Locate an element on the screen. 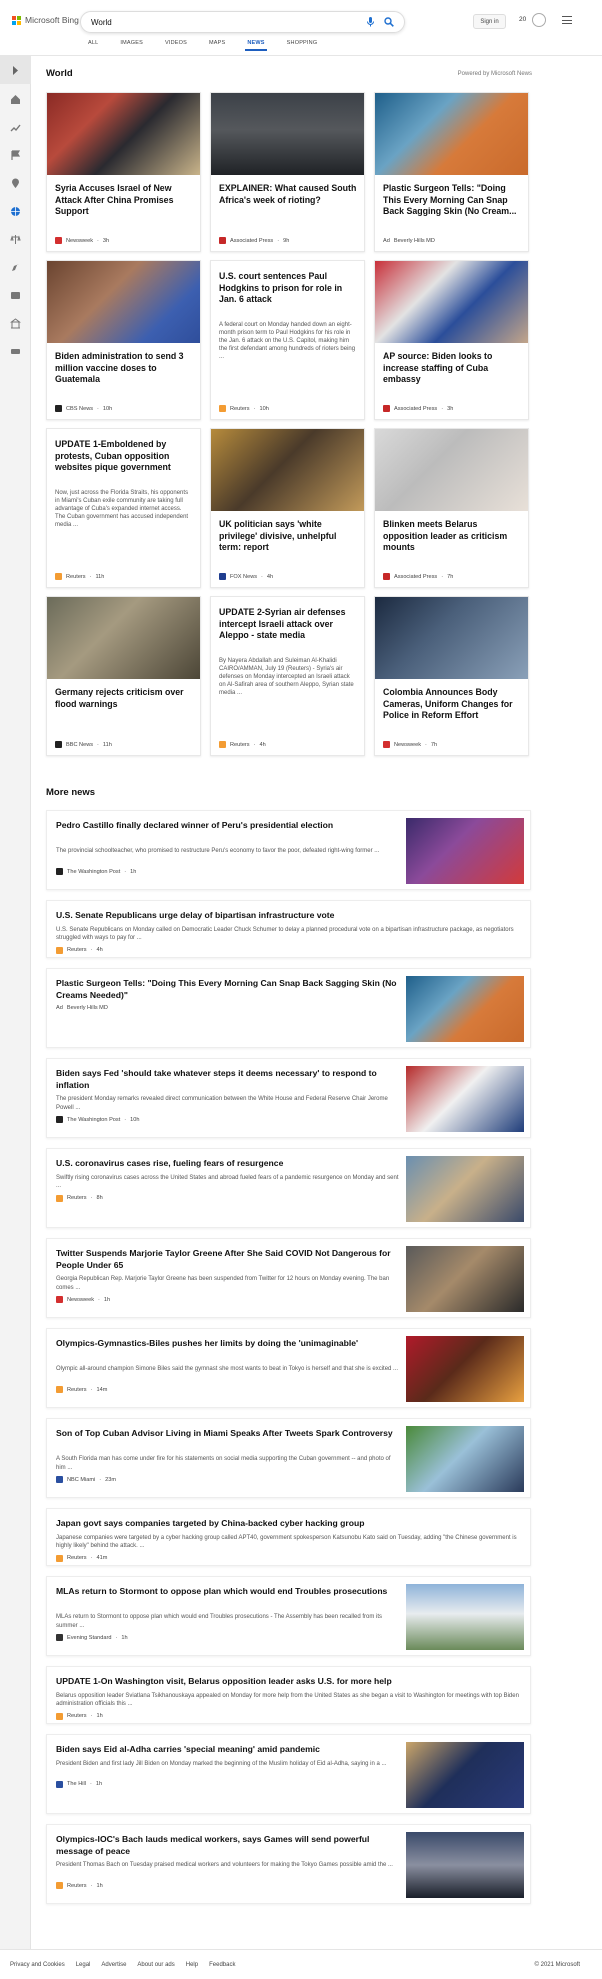 This screenshot has width=602, height=1979. entertainment-icon is located at coordinates (15, 295).